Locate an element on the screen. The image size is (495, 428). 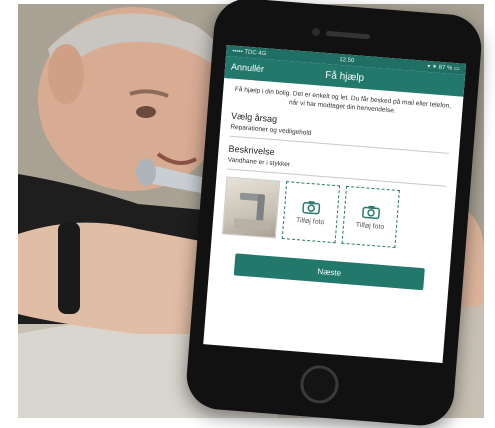
photo-thumbnail is located at coordinates (251, 207).